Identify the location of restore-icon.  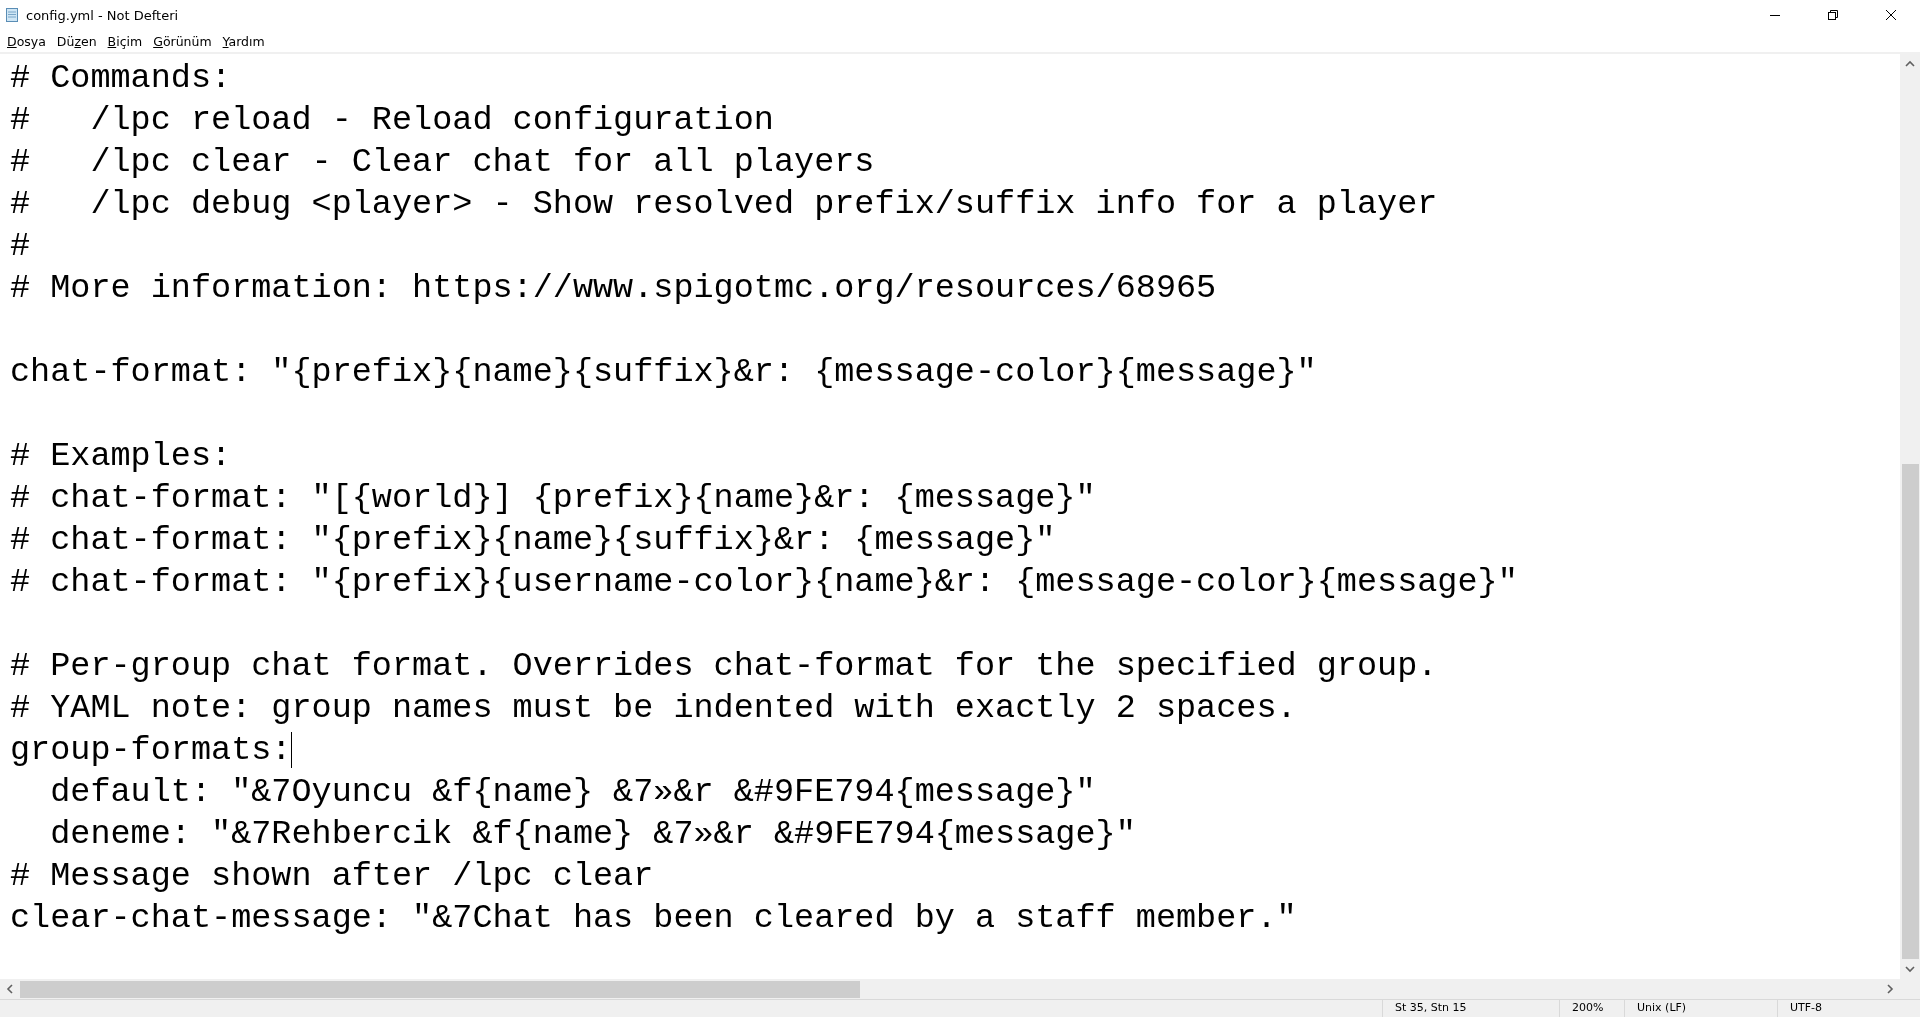
(1833, 15).